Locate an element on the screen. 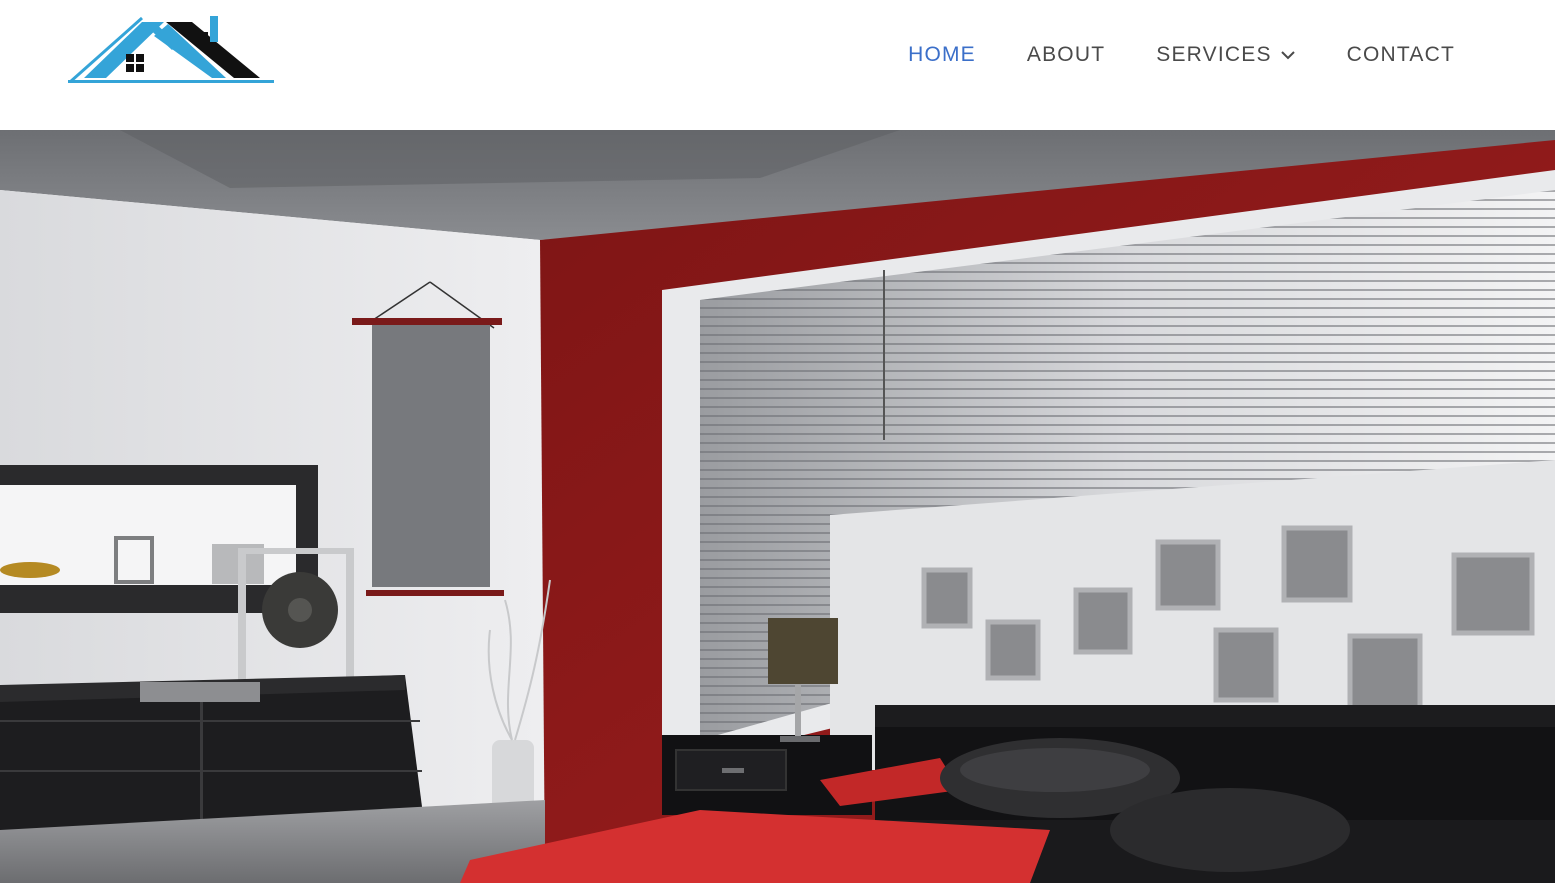 The width and height of the screenshot is (1555, 883). nav-about: ABOUT is located at coordinates (1066, 55).